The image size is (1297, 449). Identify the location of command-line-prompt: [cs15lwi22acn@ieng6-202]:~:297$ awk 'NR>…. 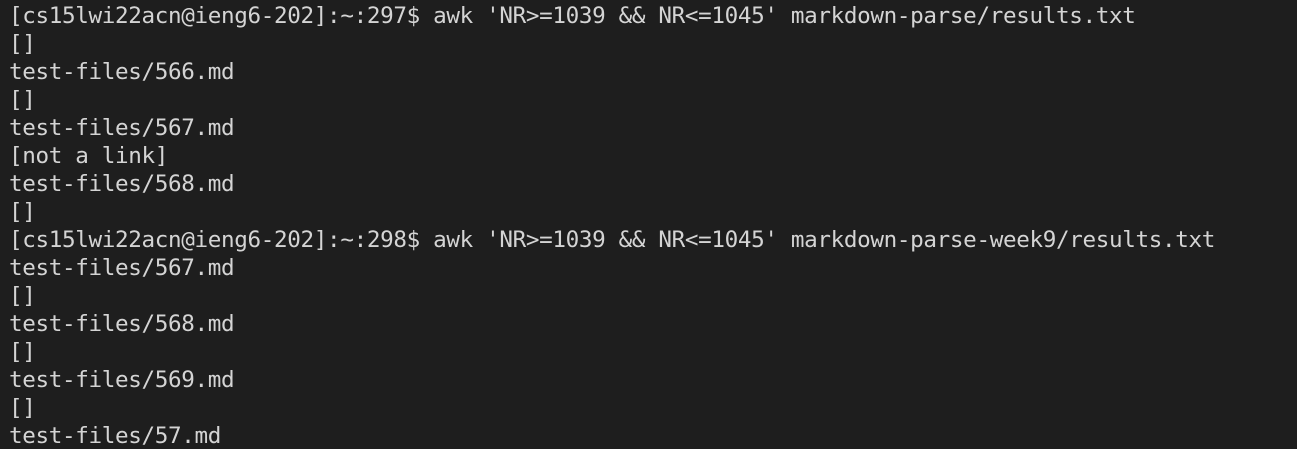
(572, 16).